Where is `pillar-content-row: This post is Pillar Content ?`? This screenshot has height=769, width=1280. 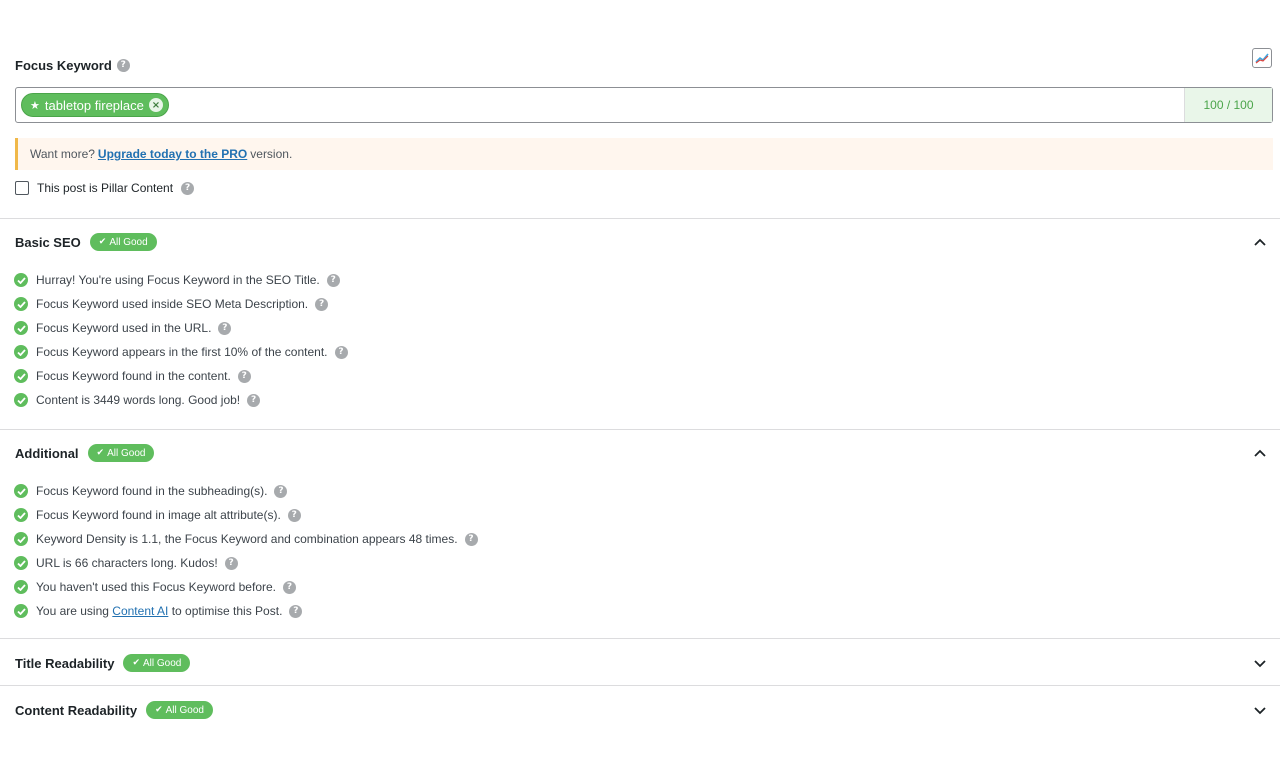
pillar-content-row: This post is Pillar Content ? is located at coordinates (105, 188).